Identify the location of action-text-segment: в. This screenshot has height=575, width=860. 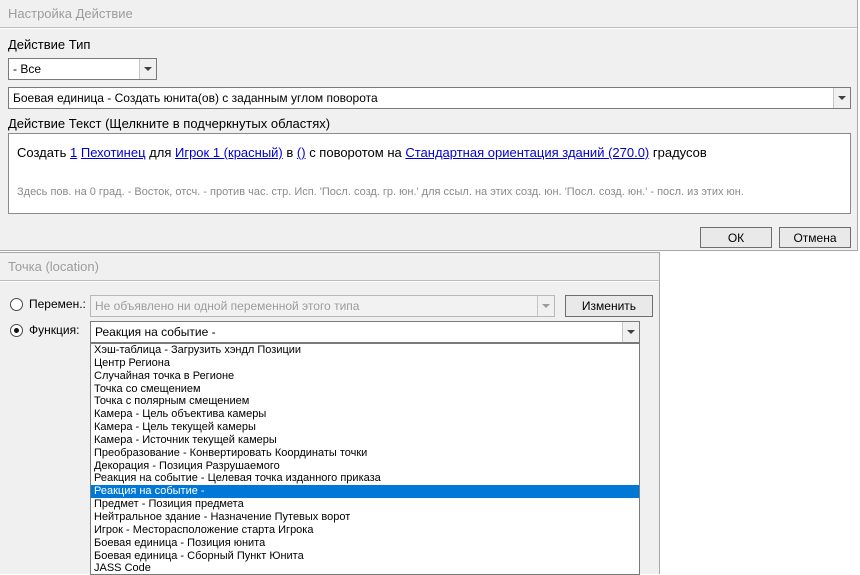
(289, 152).